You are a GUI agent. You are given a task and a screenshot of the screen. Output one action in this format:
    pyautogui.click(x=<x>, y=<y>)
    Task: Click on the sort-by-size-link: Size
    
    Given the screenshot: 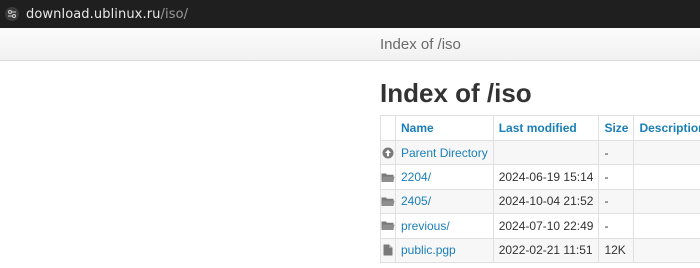 What is the action you would take?
    pyautogui.click(x=616, y=128)
    